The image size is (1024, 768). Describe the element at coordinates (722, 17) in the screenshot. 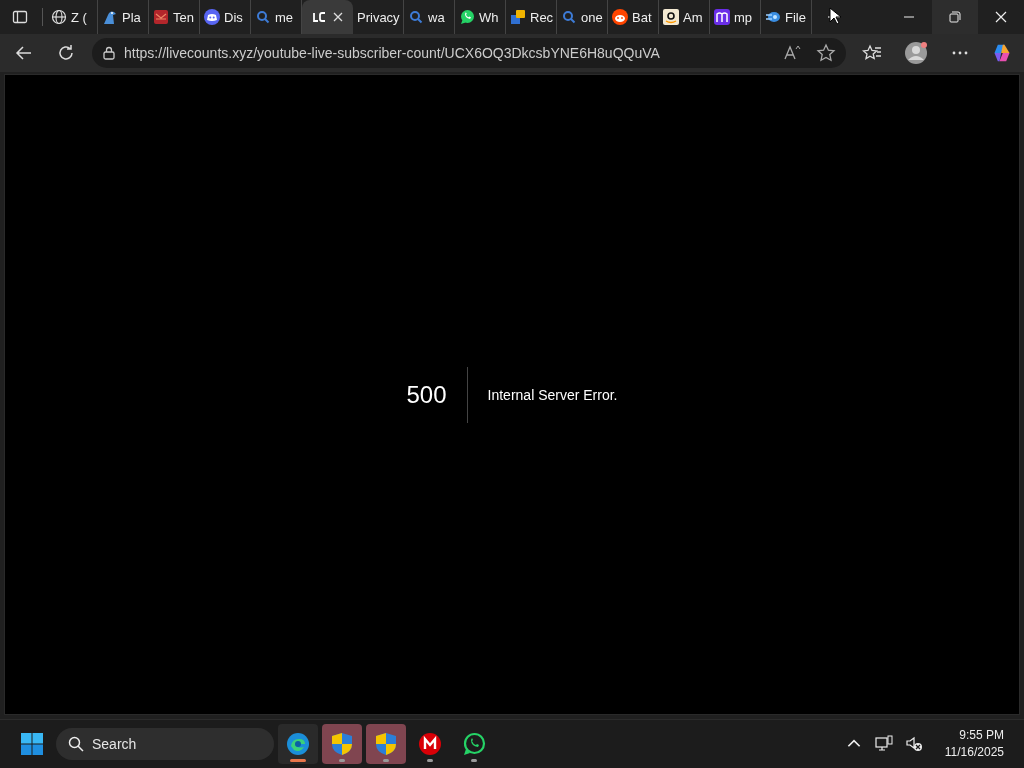

I see `m-logo-icon` at that location.